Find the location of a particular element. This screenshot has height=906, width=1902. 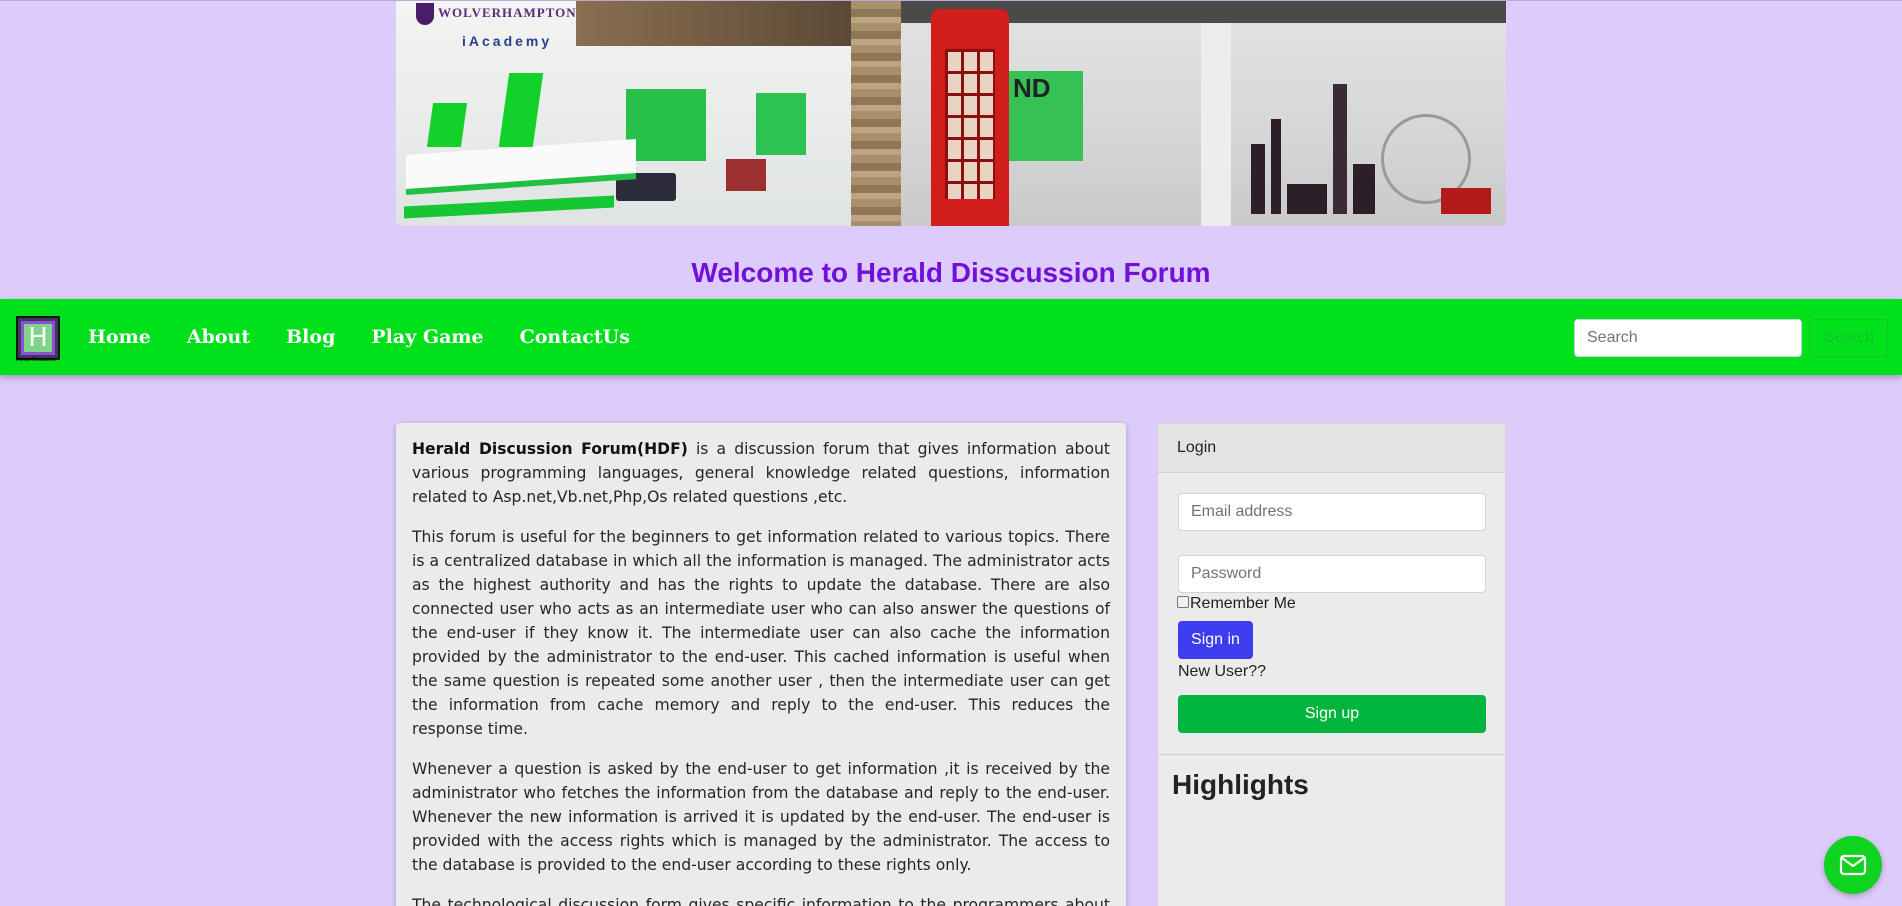

search-input is located at coordinates (1688, 338).